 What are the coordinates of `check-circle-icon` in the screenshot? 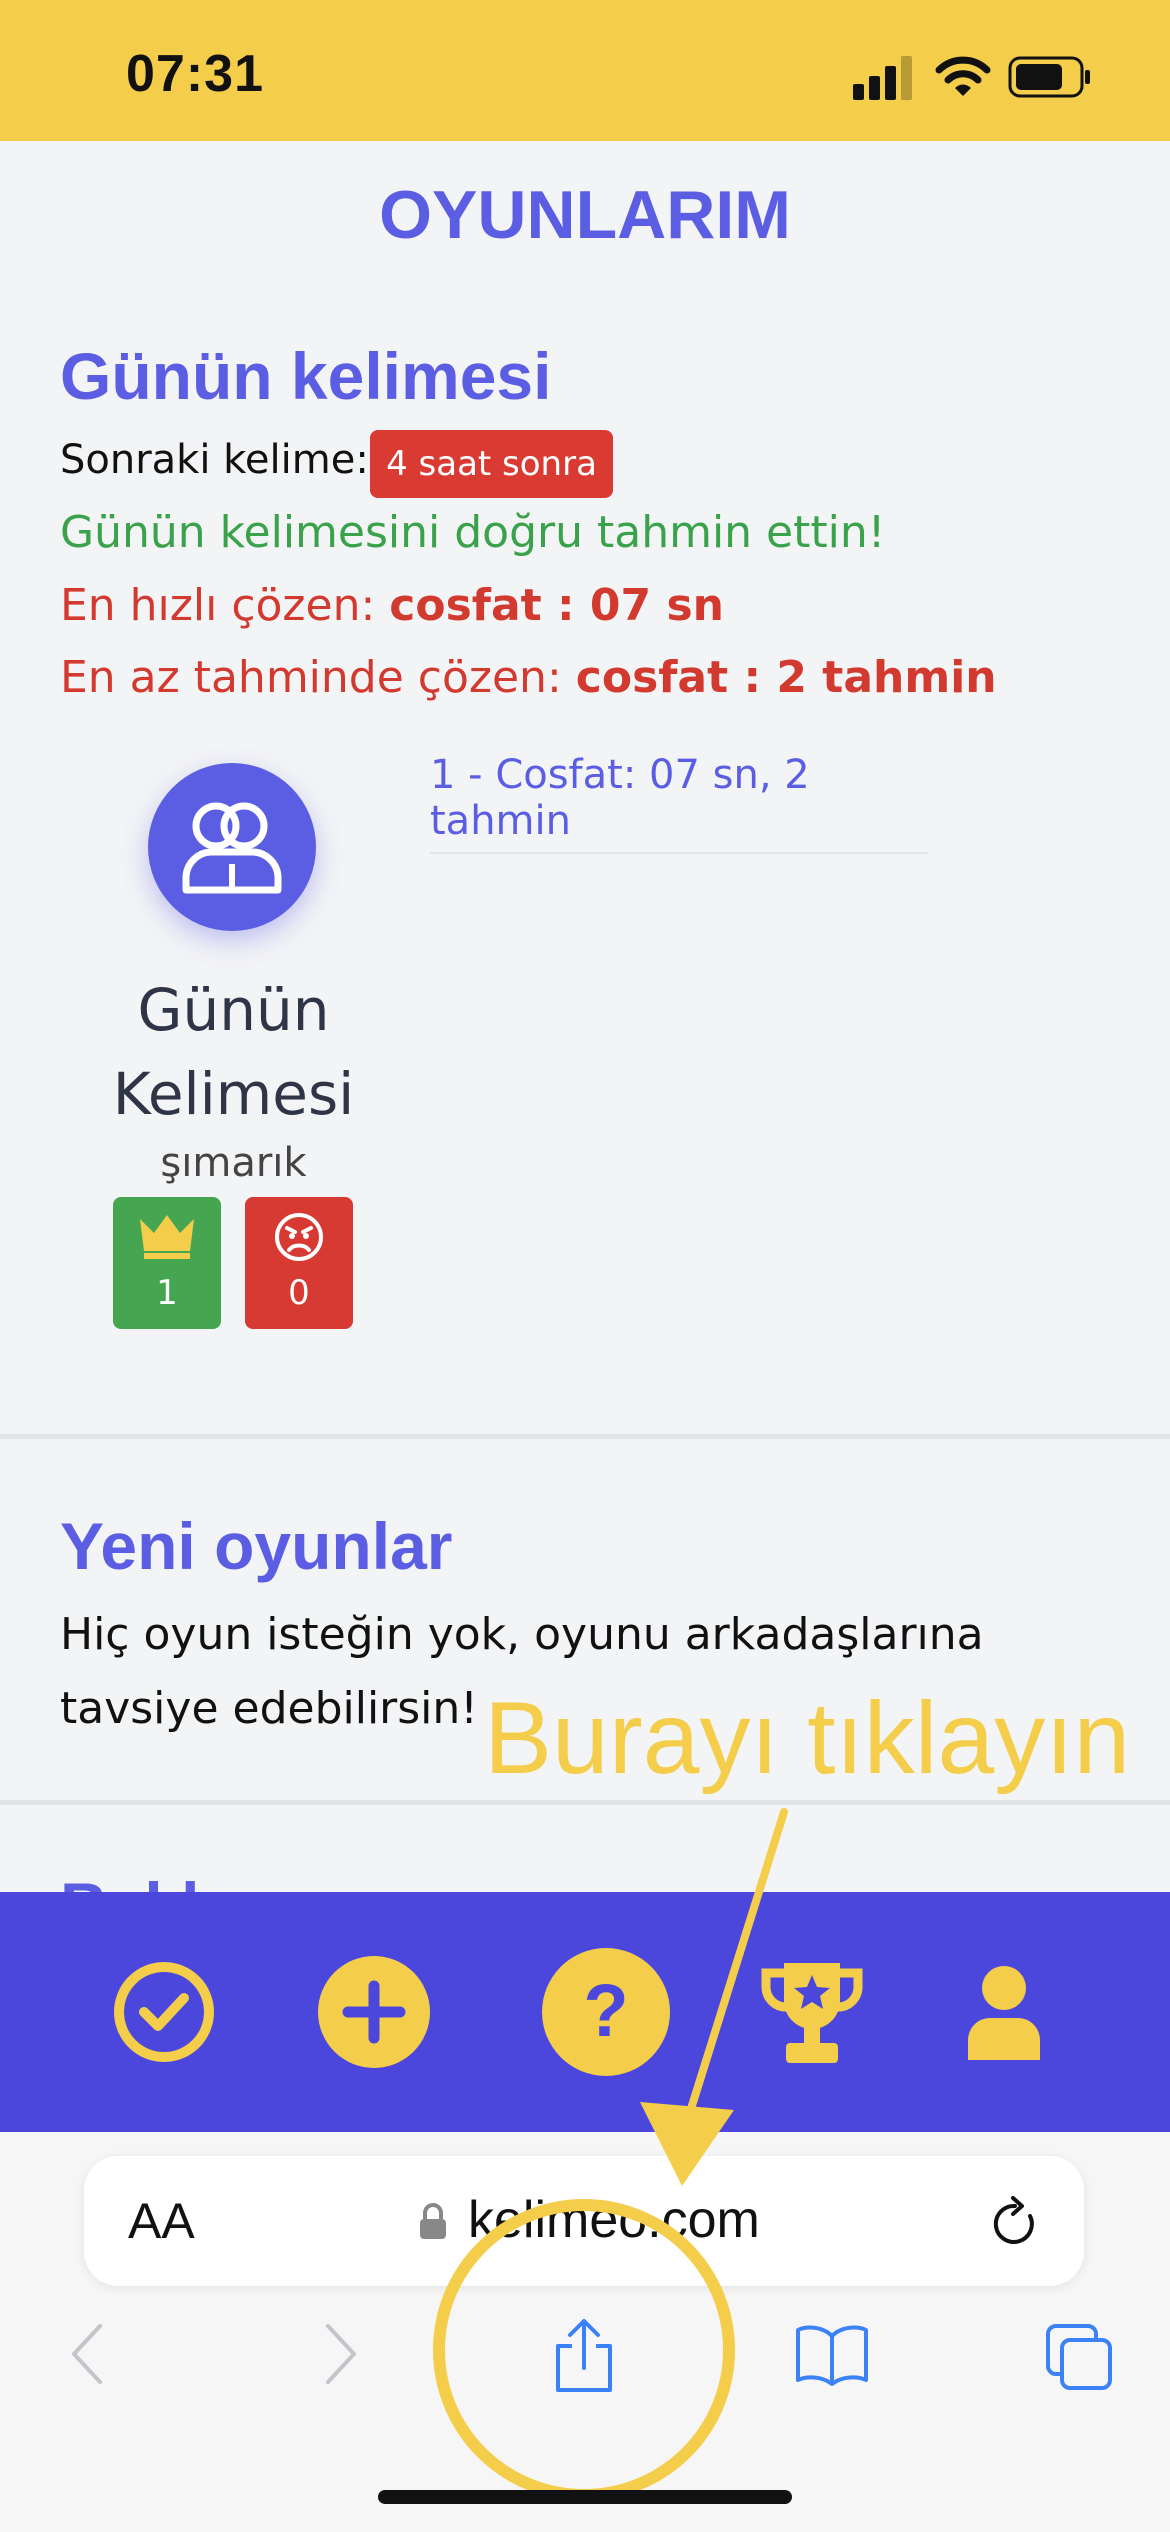 It's located at (164, 2012).